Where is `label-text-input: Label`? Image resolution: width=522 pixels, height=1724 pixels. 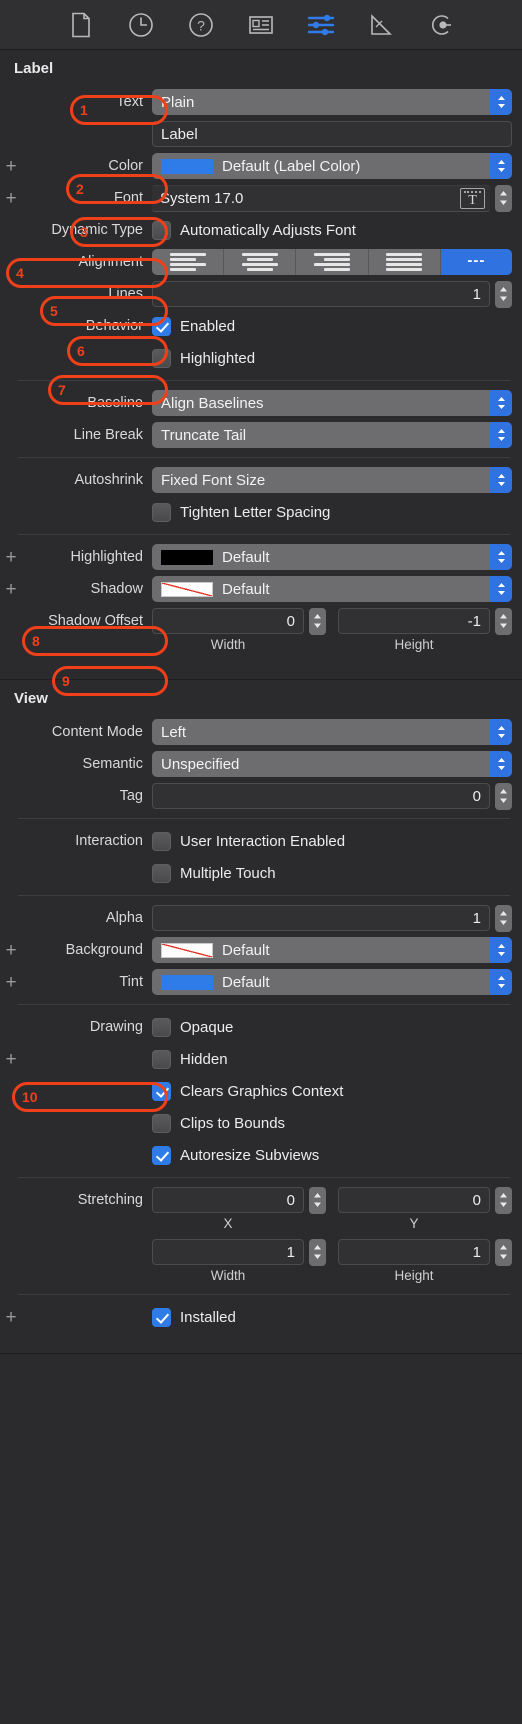
label-text-input: Label is located at coordinates (332, 134).